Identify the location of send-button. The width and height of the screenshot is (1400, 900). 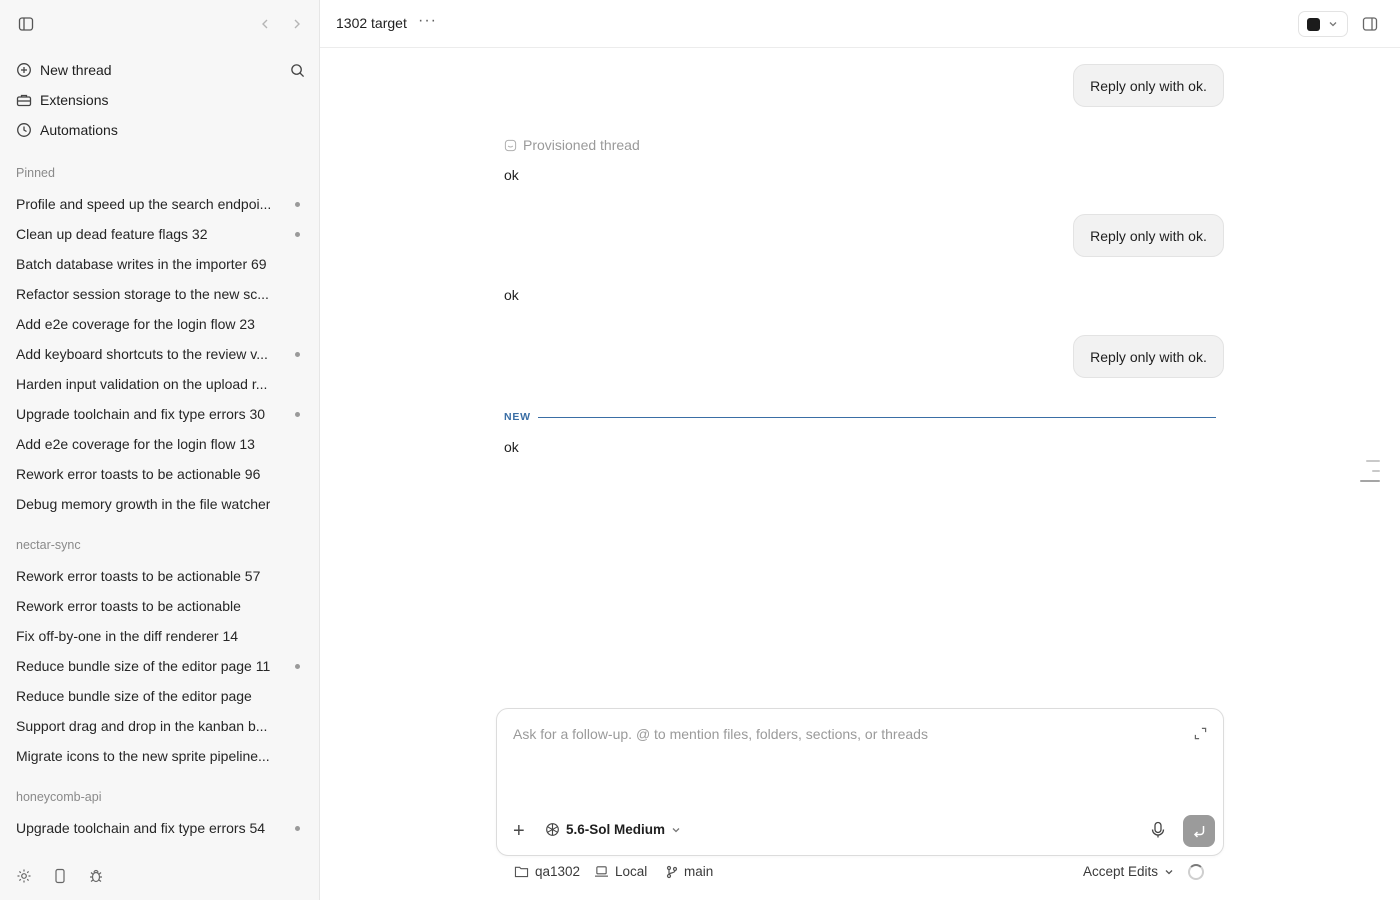
(1199, 831).